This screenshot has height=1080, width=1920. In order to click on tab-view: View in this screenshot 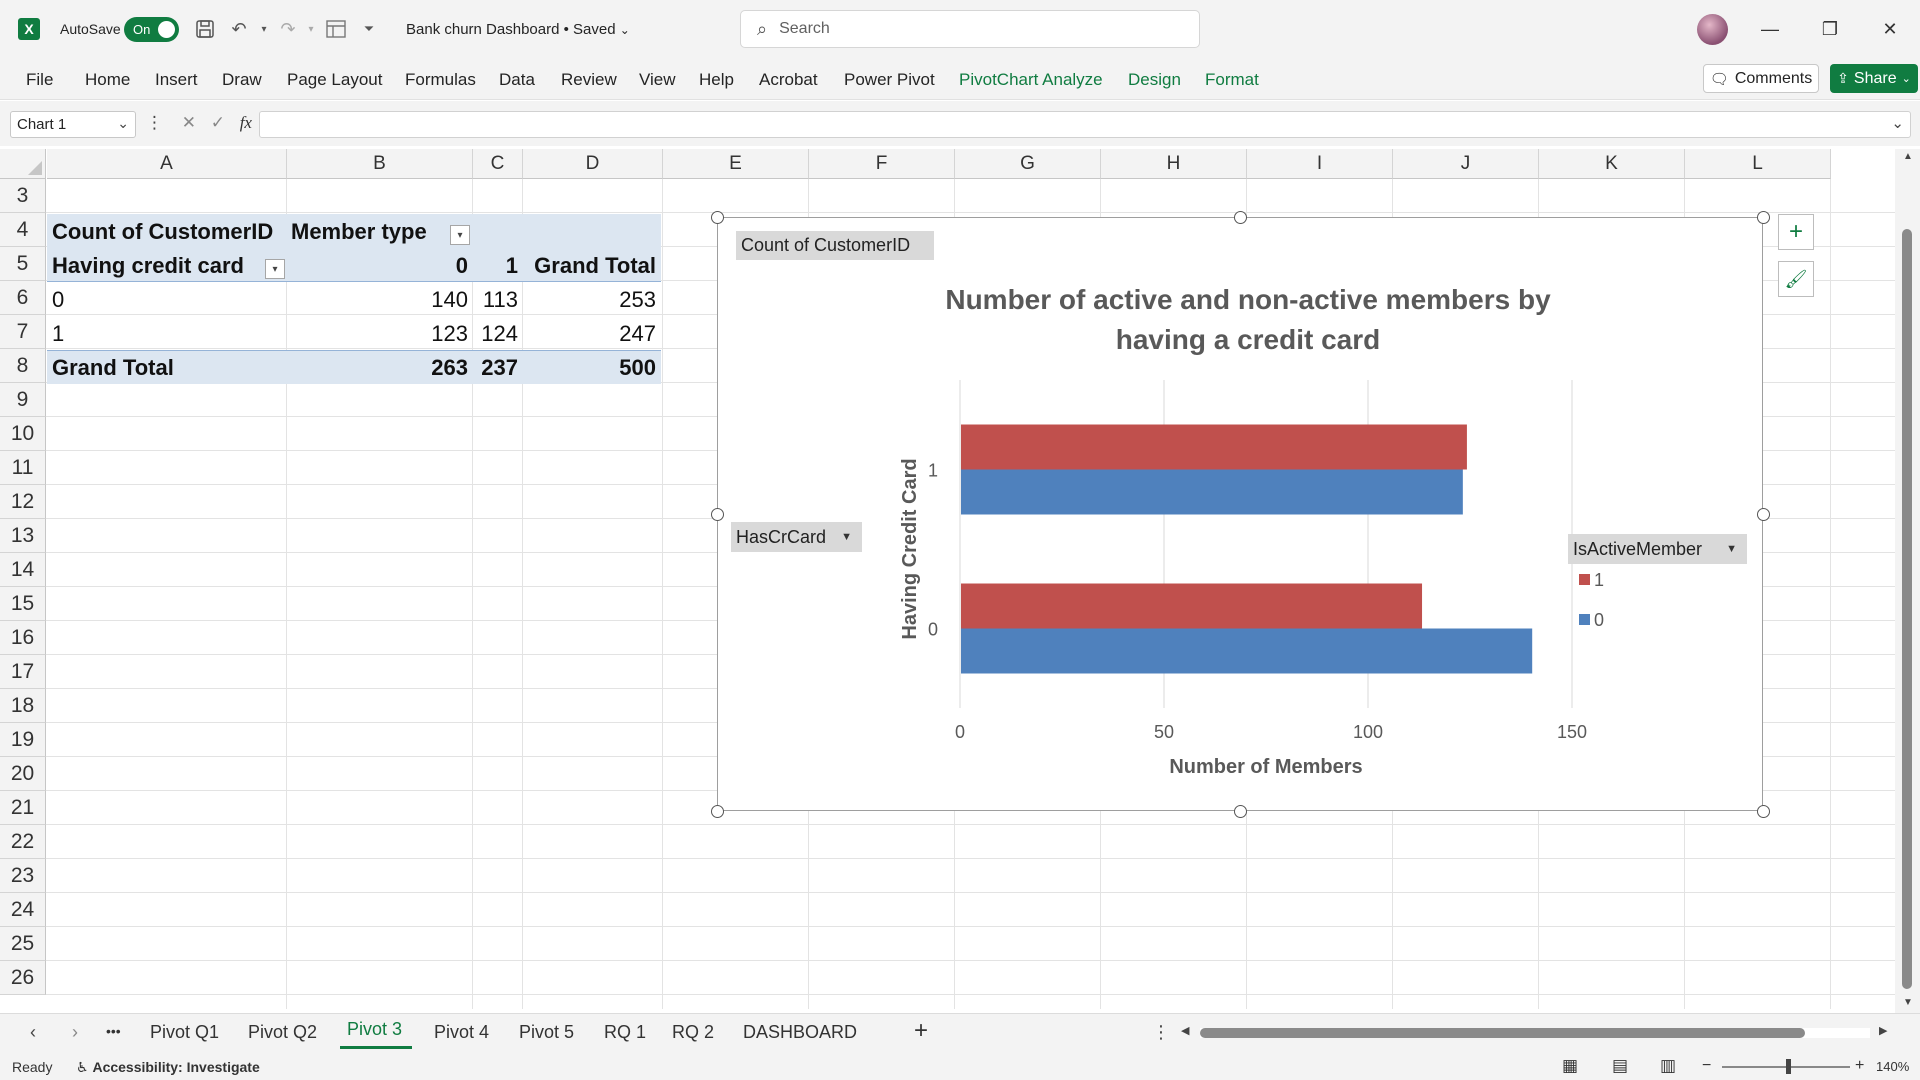, I will do `click(657, 80)`.